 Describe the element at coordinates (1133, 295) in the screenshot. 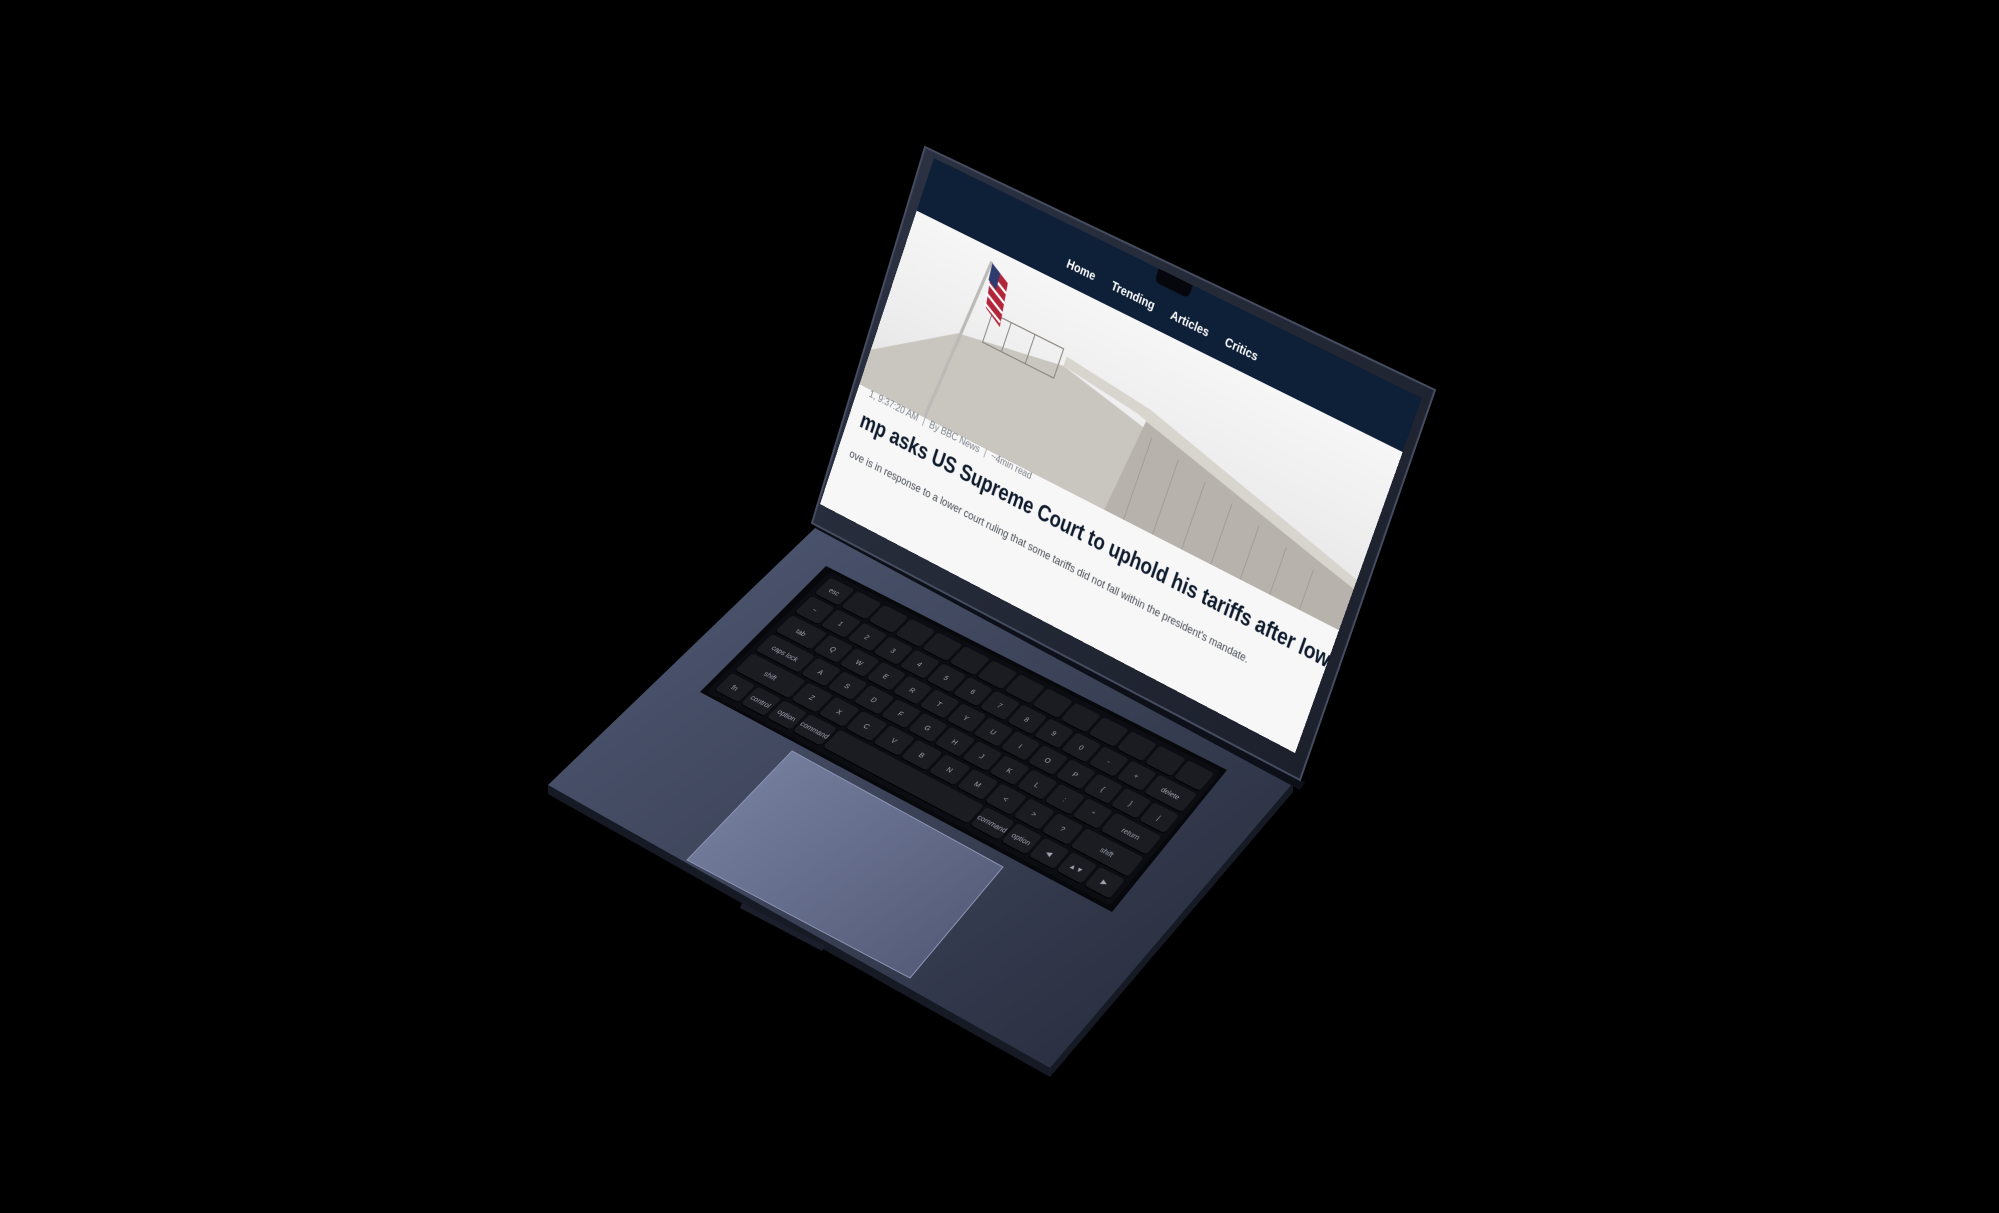

I see `nav-trending: Trending` at that location.